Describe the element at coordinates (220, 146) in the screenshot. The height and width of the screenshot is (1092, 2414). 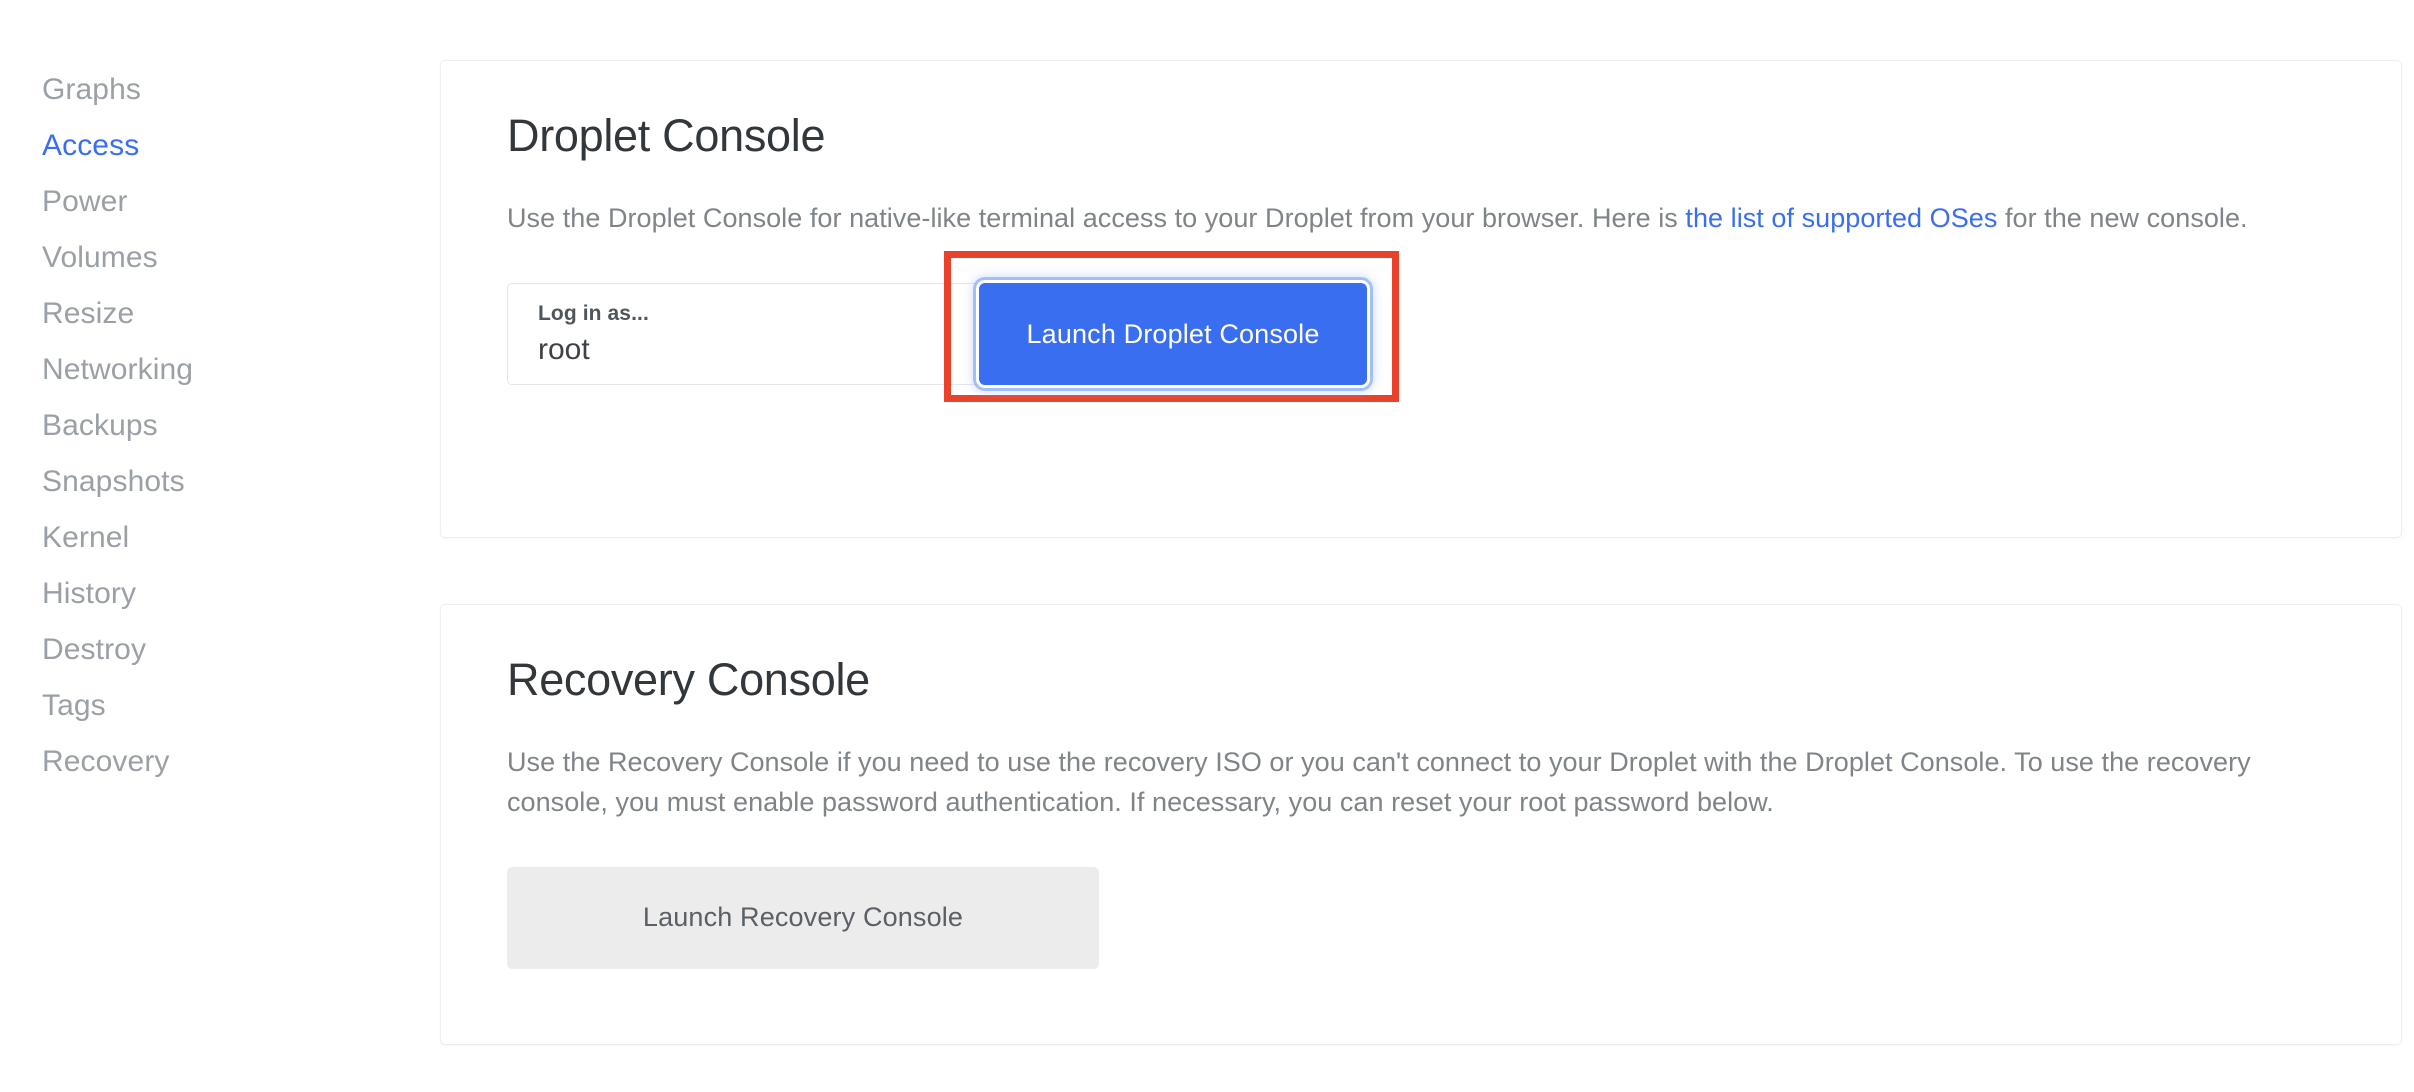
I see `sidebar-item-access: Access` at that location.